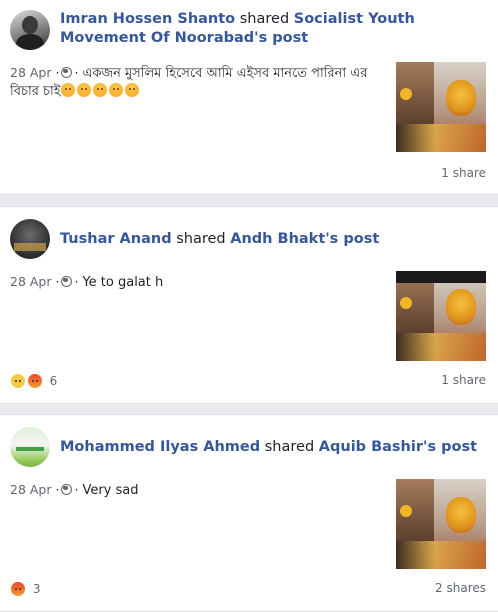 The image size is (498, 612). I want to click on share-count: 2 shares, so click(460, 588).